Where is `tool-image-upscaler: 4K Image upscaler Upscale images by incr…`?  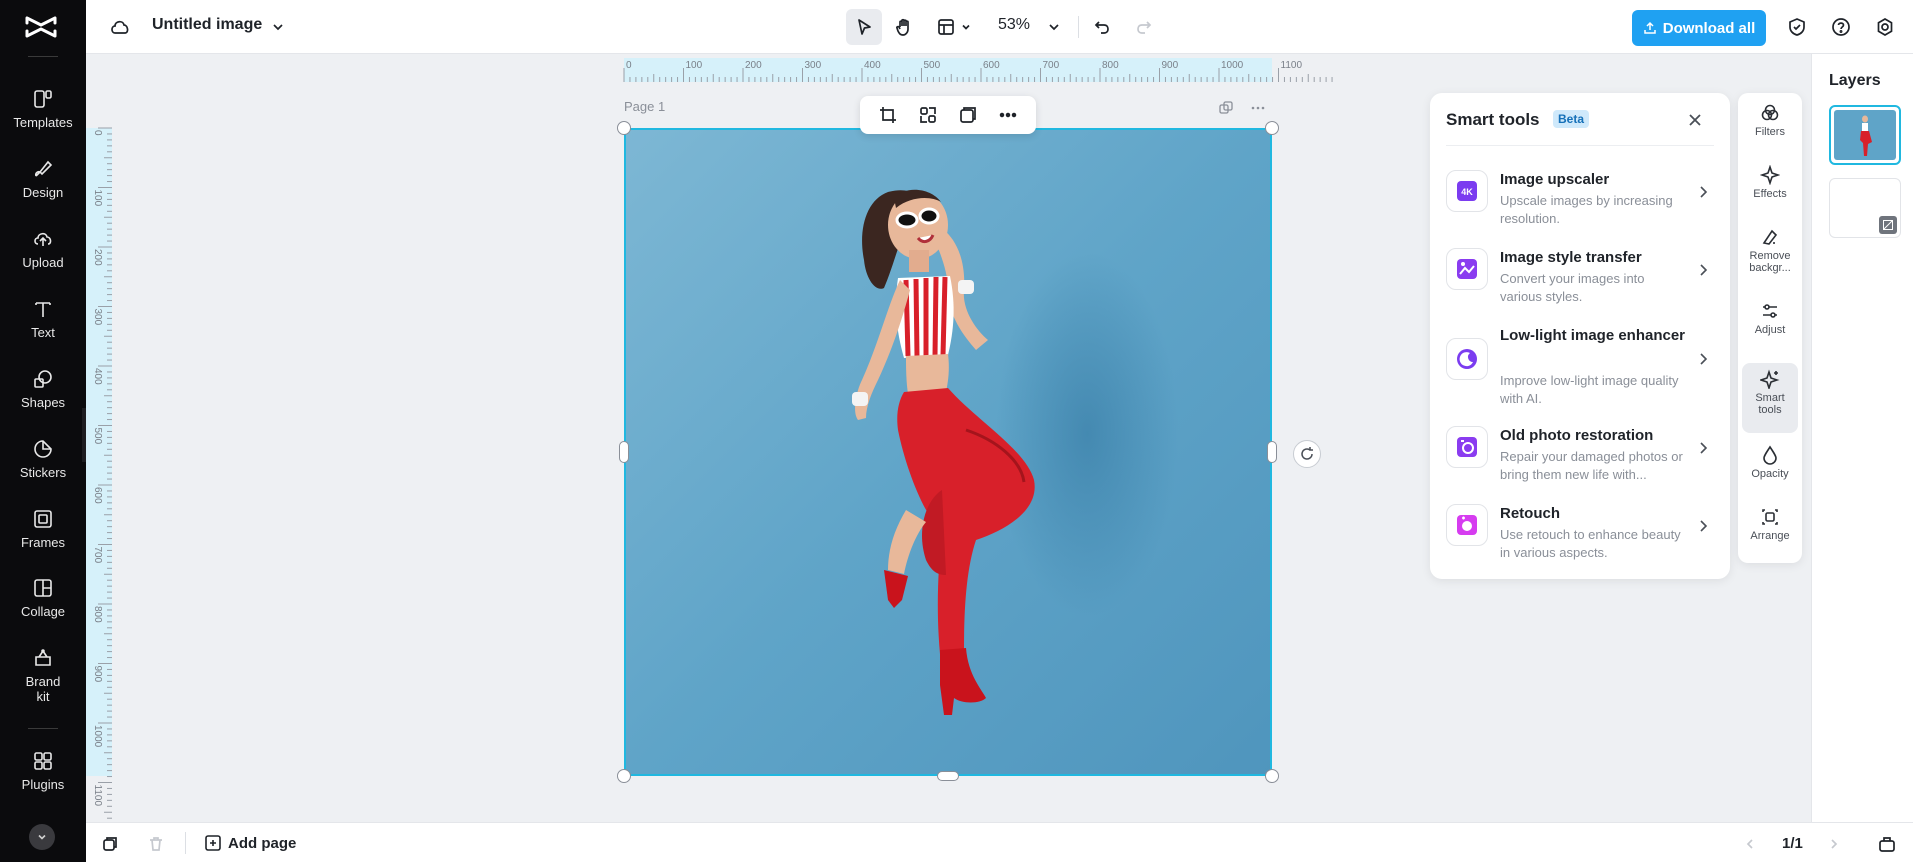
tool-image-upscaler: 4K Image upscaler Upscale images by incr… is located at coordinates (1581, 199).